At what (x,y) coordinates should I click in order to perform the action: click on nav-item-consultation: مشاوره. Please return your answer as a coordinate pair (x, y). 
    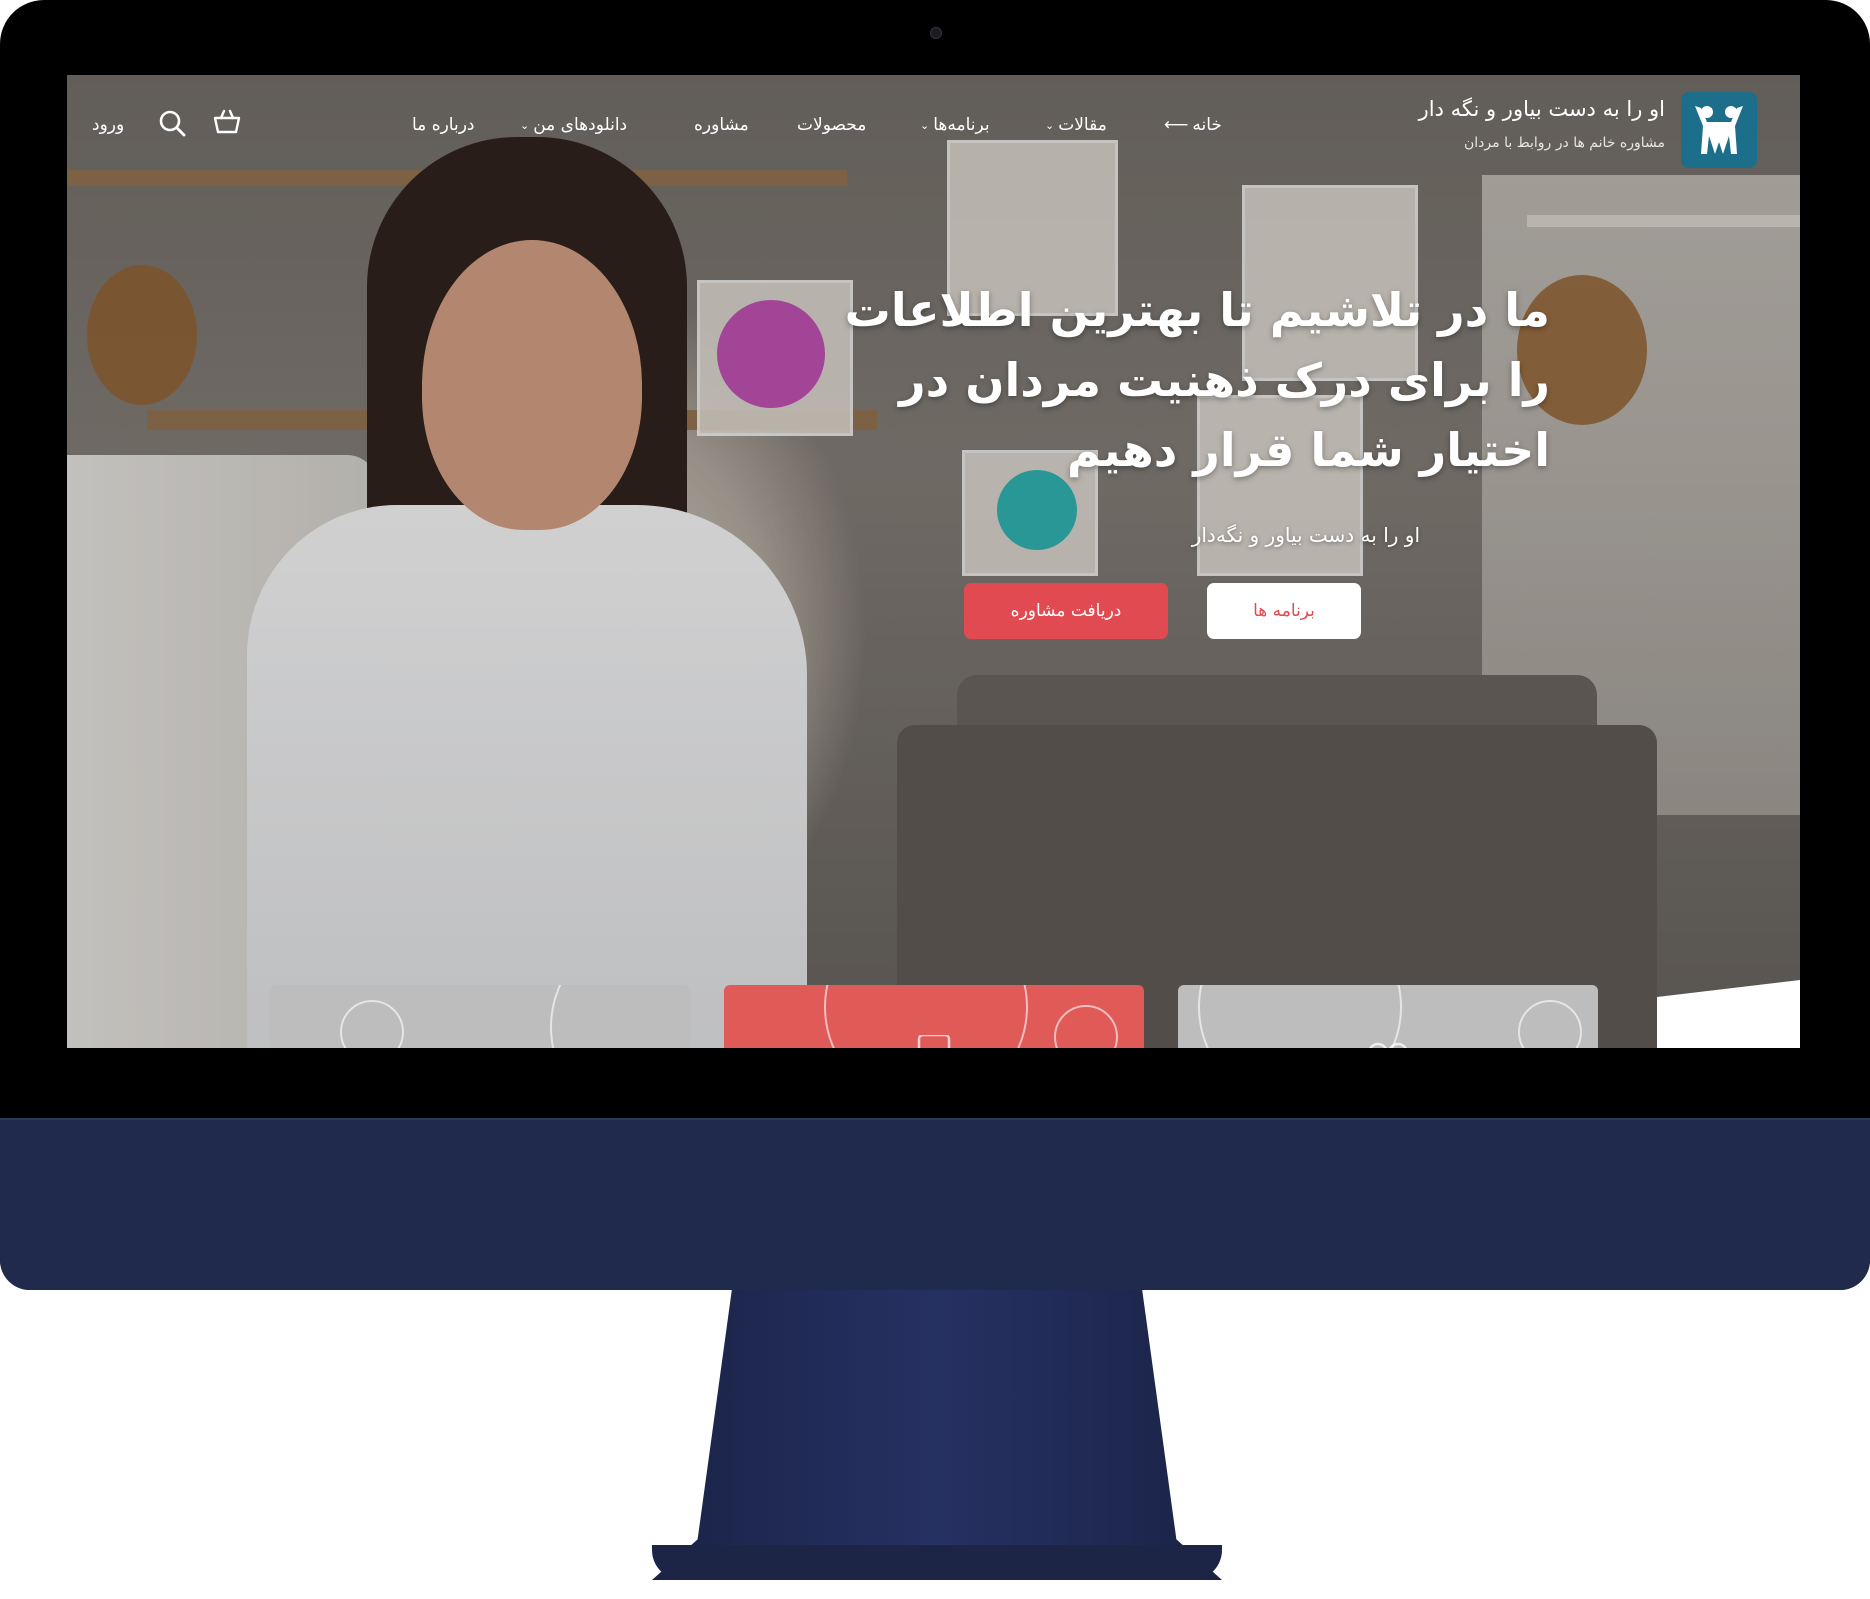
    Looking at the image, I should click on (721, 125).